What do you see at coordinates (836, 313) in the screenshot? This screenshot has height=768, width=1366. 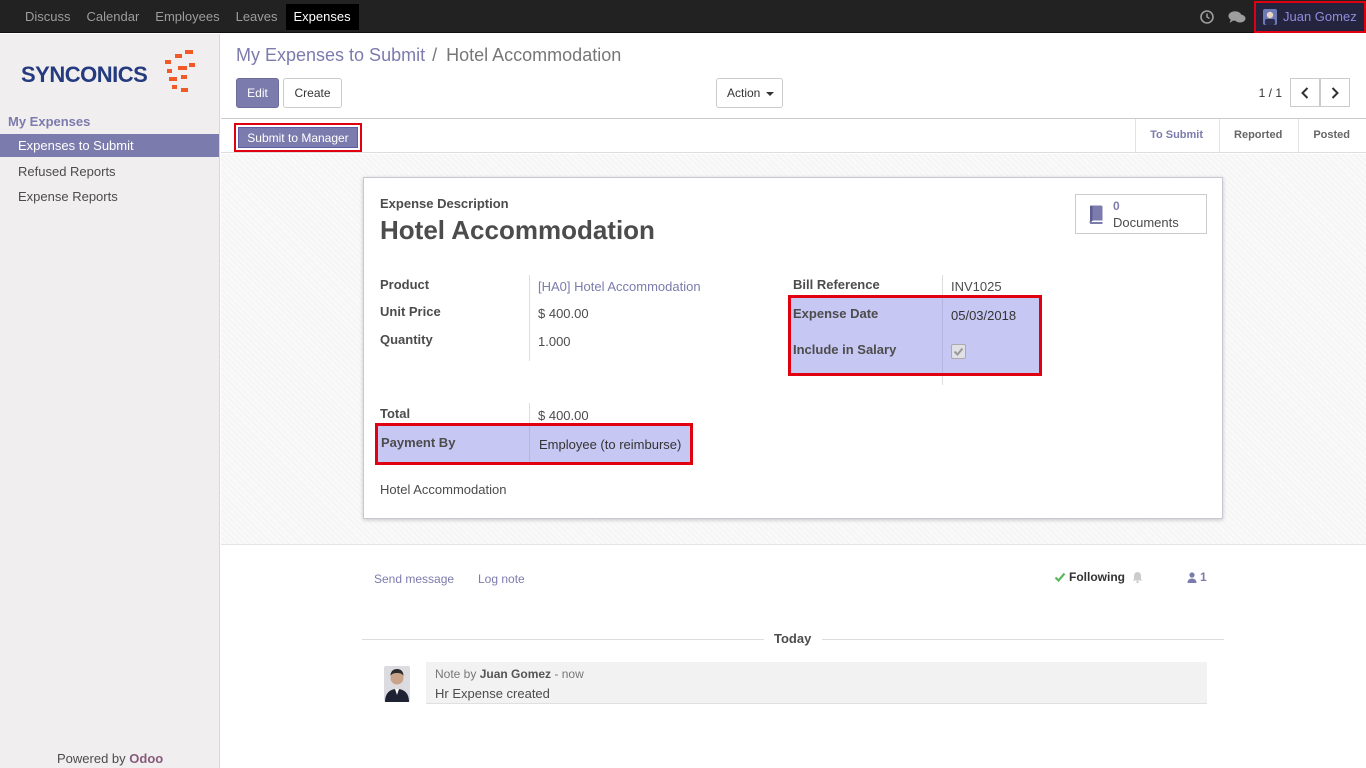 I see `expense-date-label: Expense Date` at bounding box center [836, 313].